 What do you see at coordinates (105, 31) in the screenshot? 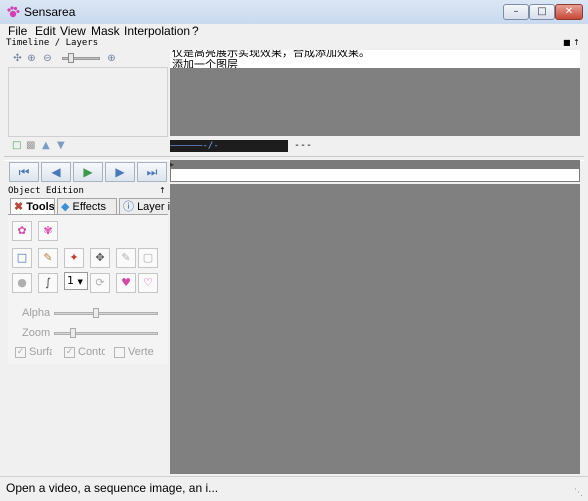
I see `menu-mask: Mask` at bounding box center [105, 31].